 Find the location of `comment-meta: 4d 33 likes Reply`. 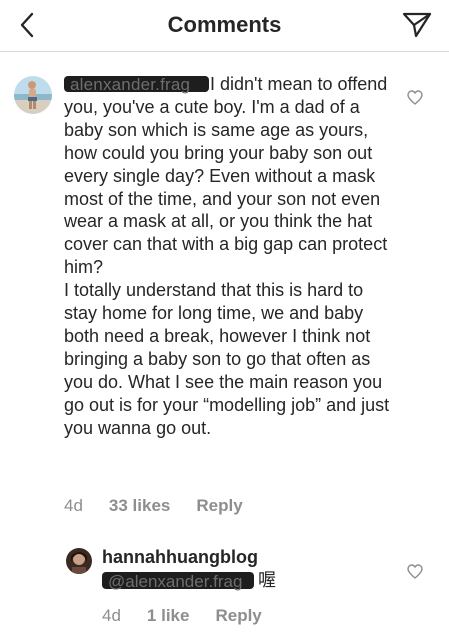

comment-meta: 4d 33 likes Reply is located at coordinates (166, 506).